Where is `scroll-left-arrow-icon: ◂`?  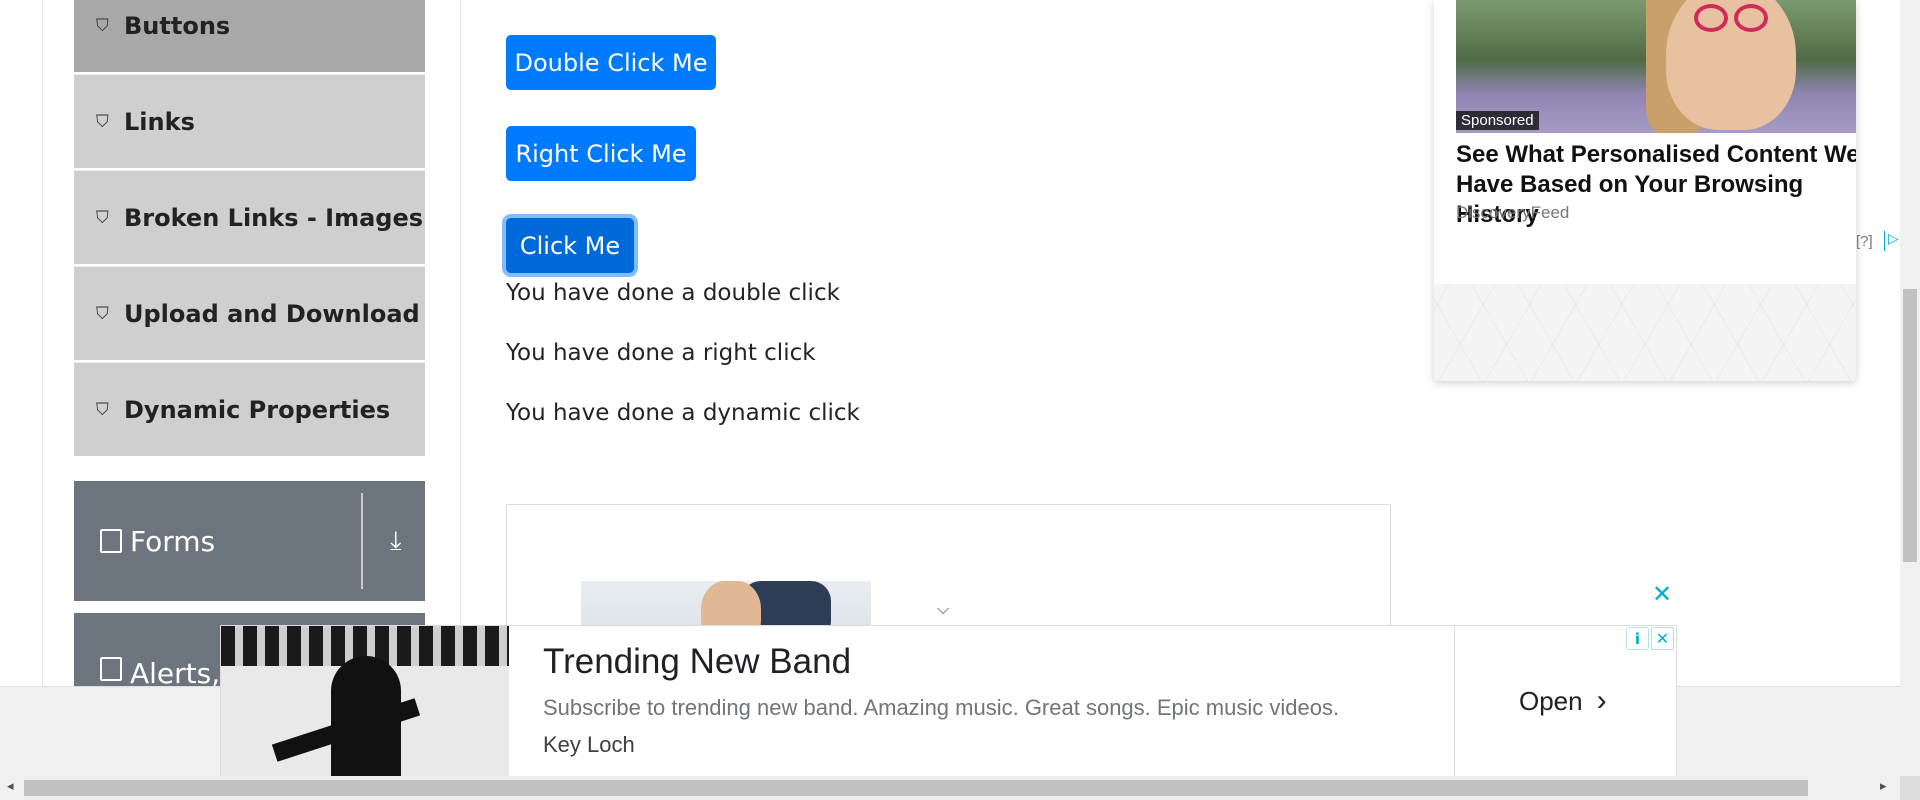
scroll-left-arrow-icon: ◂ is located at coordinates (10, 786).